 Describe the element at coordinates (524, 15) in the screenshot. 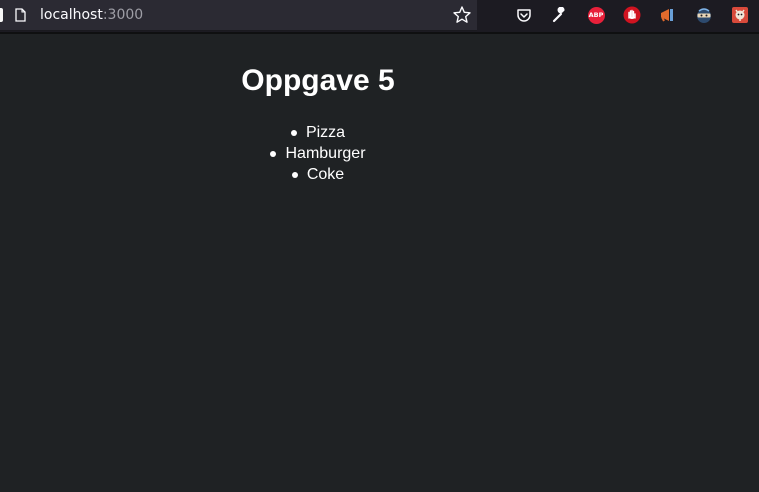

I see `pocket-icon` at that location.